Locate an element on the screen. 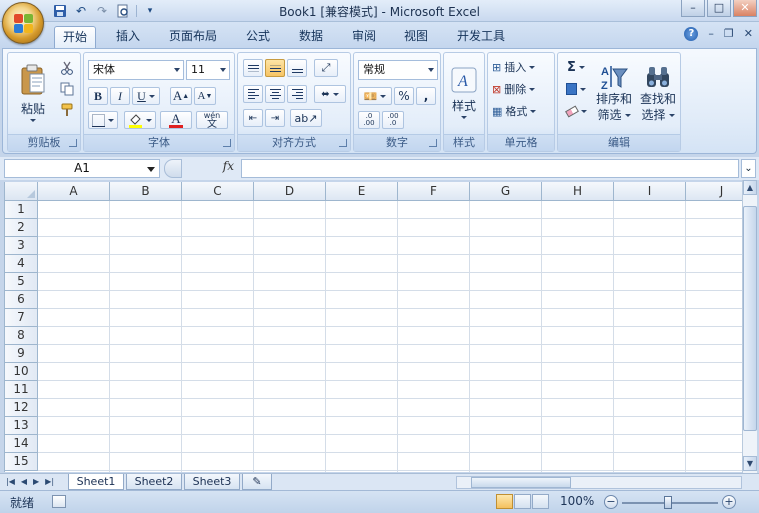  expand-formula-bar-icon: ⌄ is located at coordinates (748, 168).